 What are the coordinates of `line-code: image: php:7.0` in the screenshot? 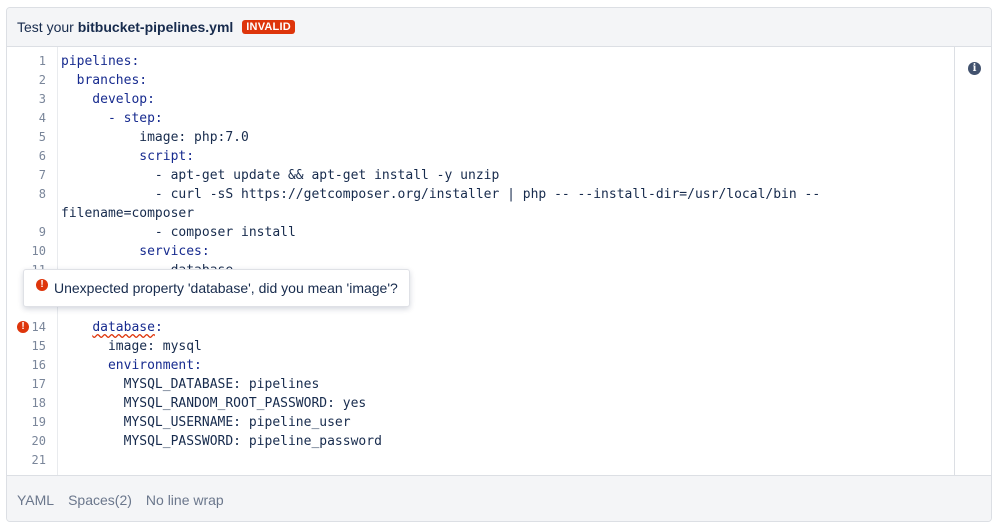 It's located at (155, 137).